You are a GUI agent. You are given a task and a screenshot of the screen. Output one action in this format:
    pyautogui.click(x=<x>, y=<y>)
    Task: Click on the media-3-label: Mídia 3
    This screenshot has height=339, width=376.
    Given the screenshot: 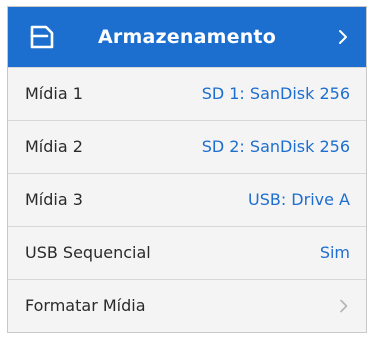 What is the action you would take?
    pyautogui.click(x=54, y=199)
    